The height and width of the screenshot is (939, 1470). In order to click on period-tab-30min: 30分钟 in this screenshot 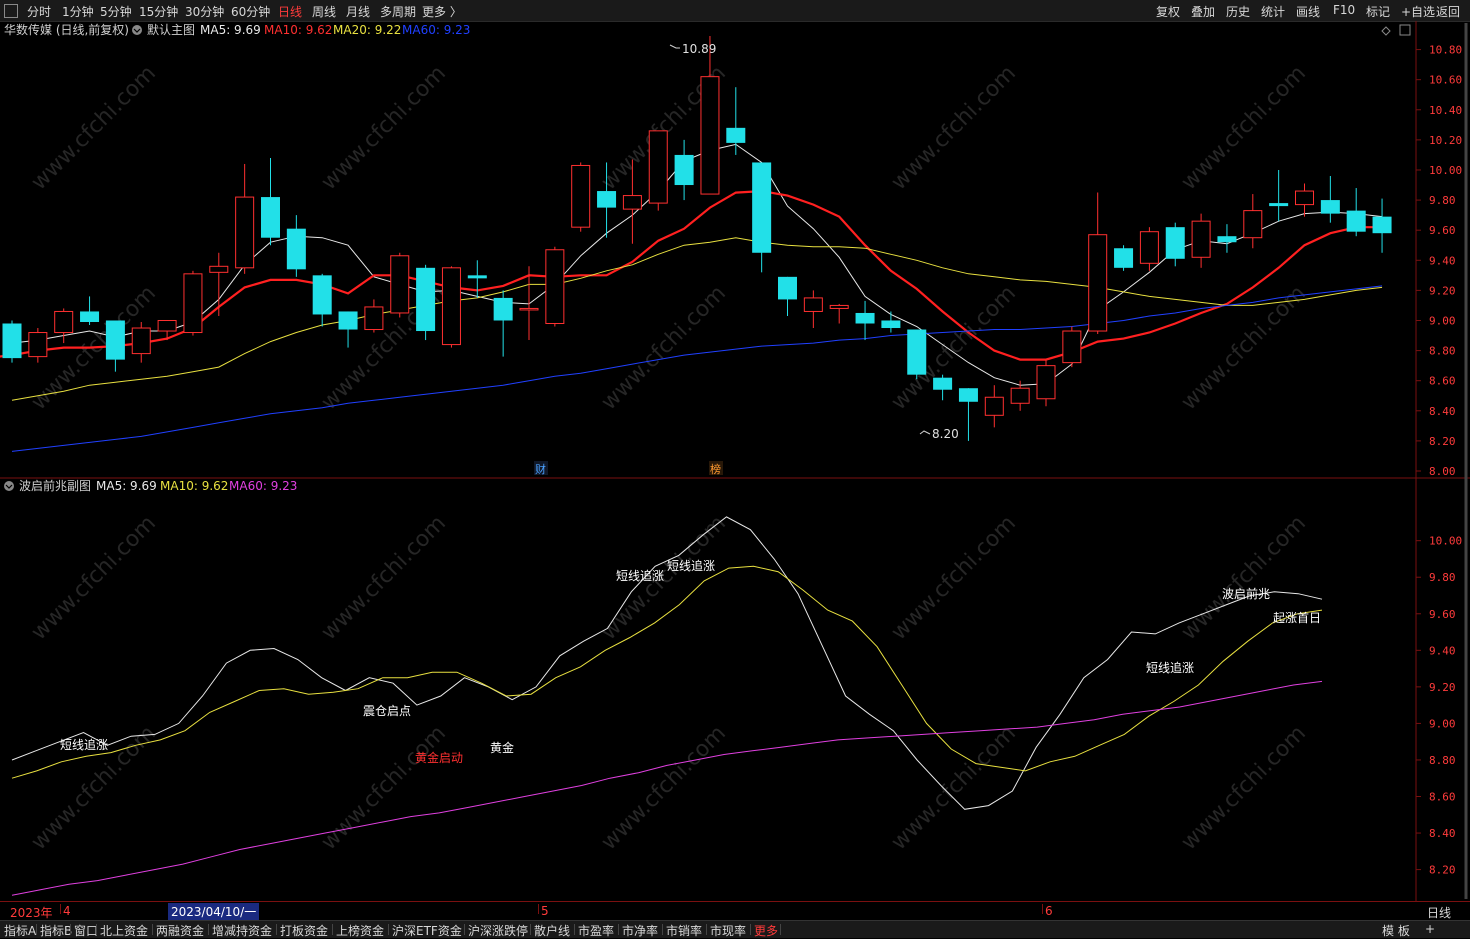, I will do `click(204, 11)`.